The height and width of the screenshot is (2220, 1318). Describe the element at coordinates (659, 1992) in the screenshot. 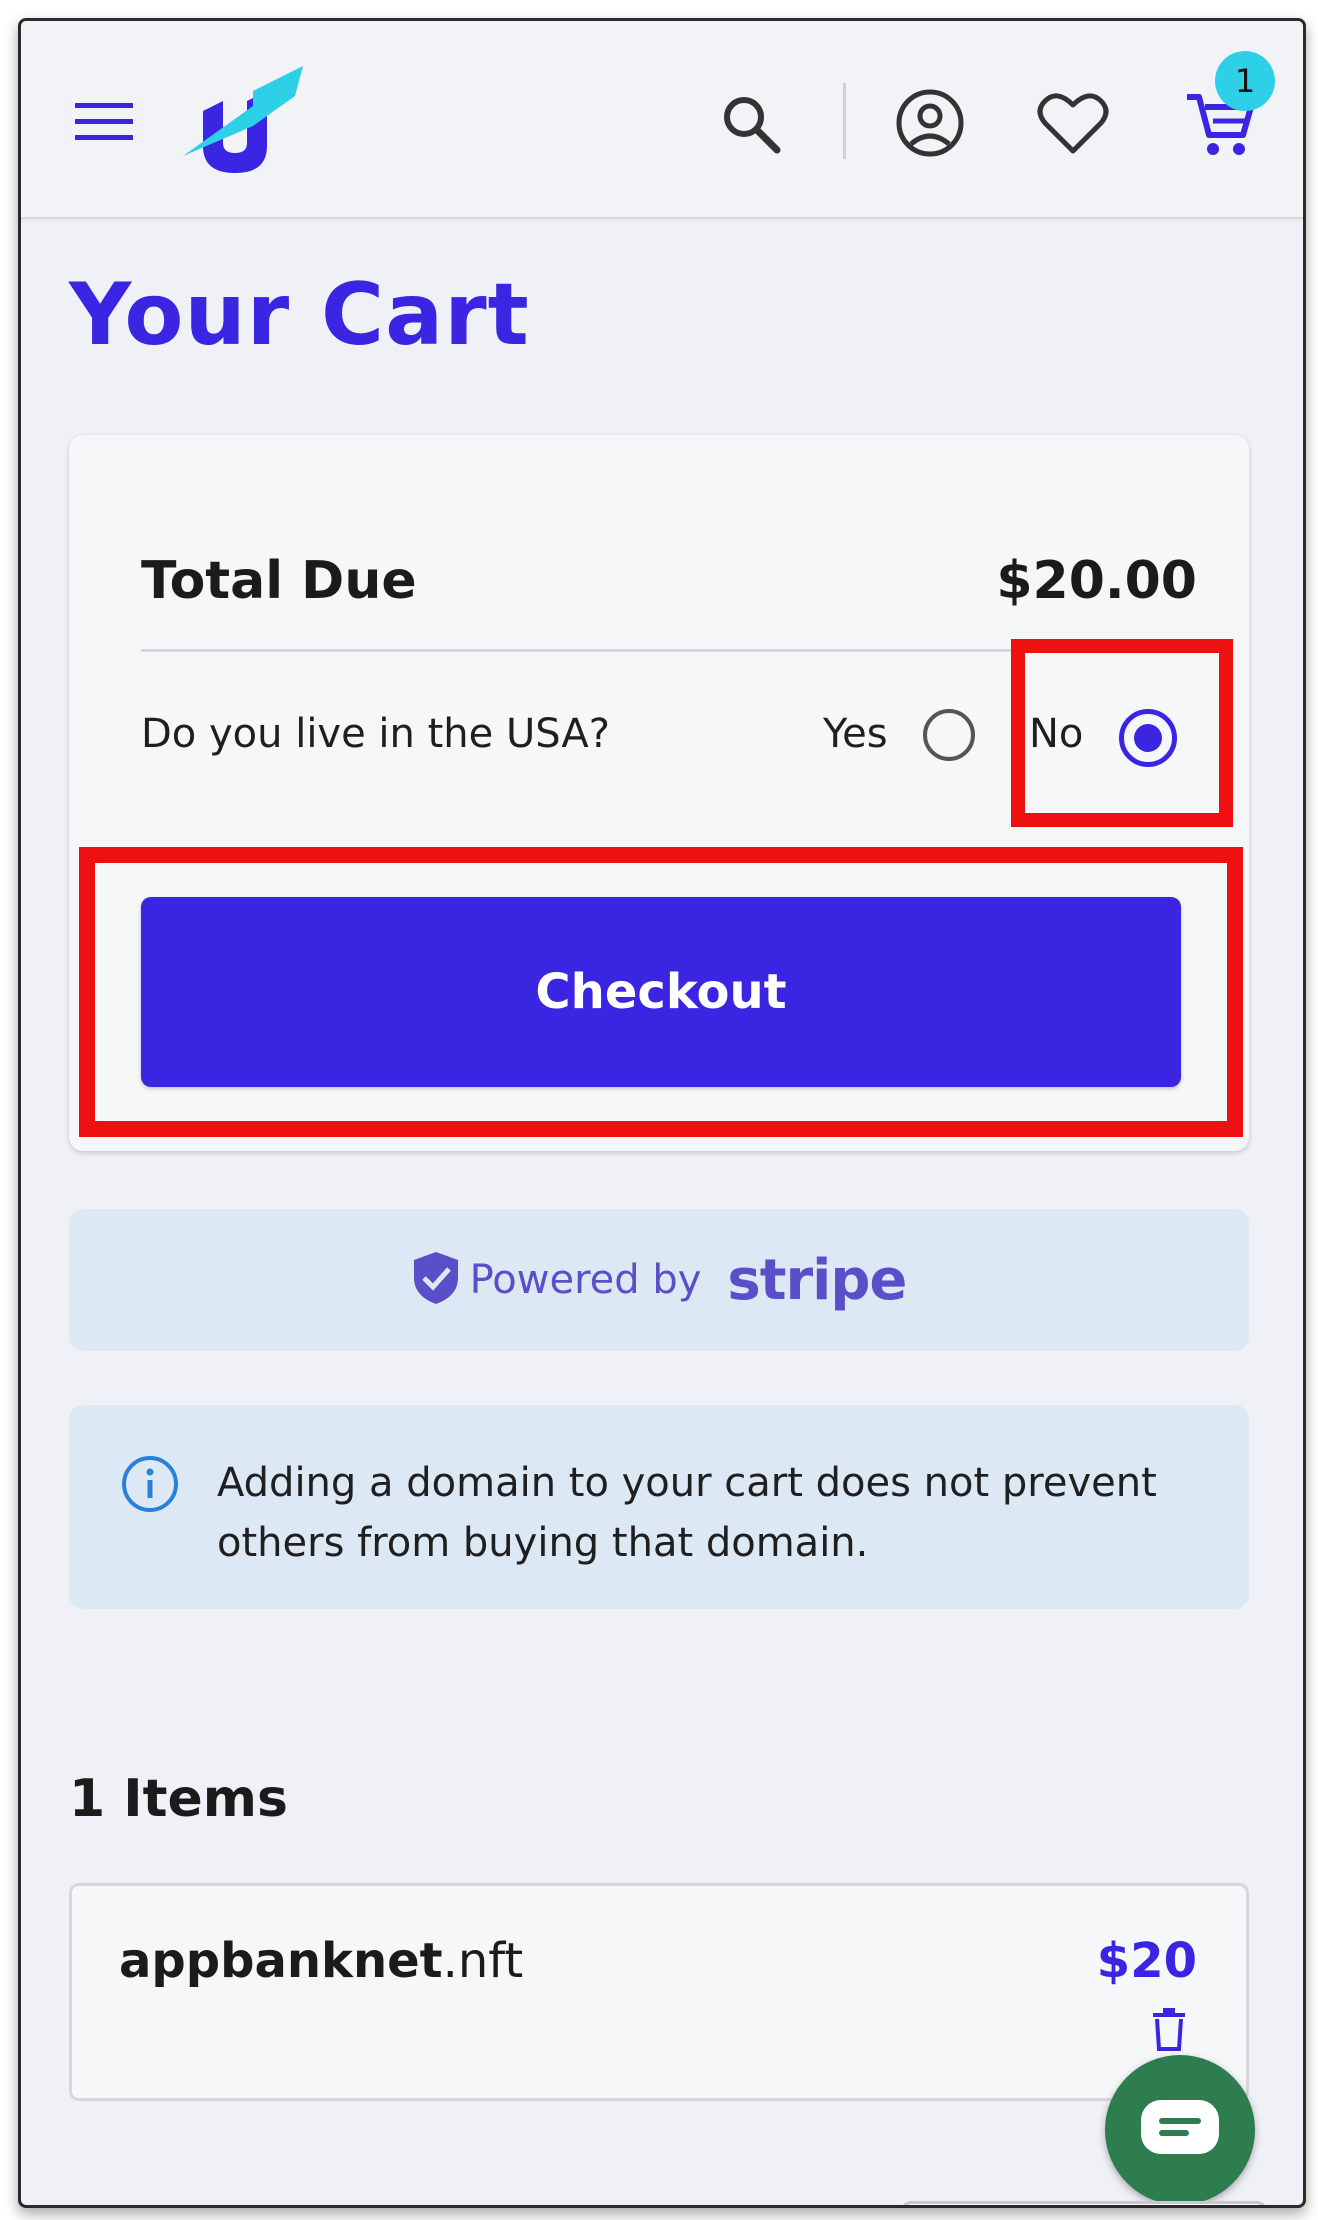

I see `cart-item-card` at that location.